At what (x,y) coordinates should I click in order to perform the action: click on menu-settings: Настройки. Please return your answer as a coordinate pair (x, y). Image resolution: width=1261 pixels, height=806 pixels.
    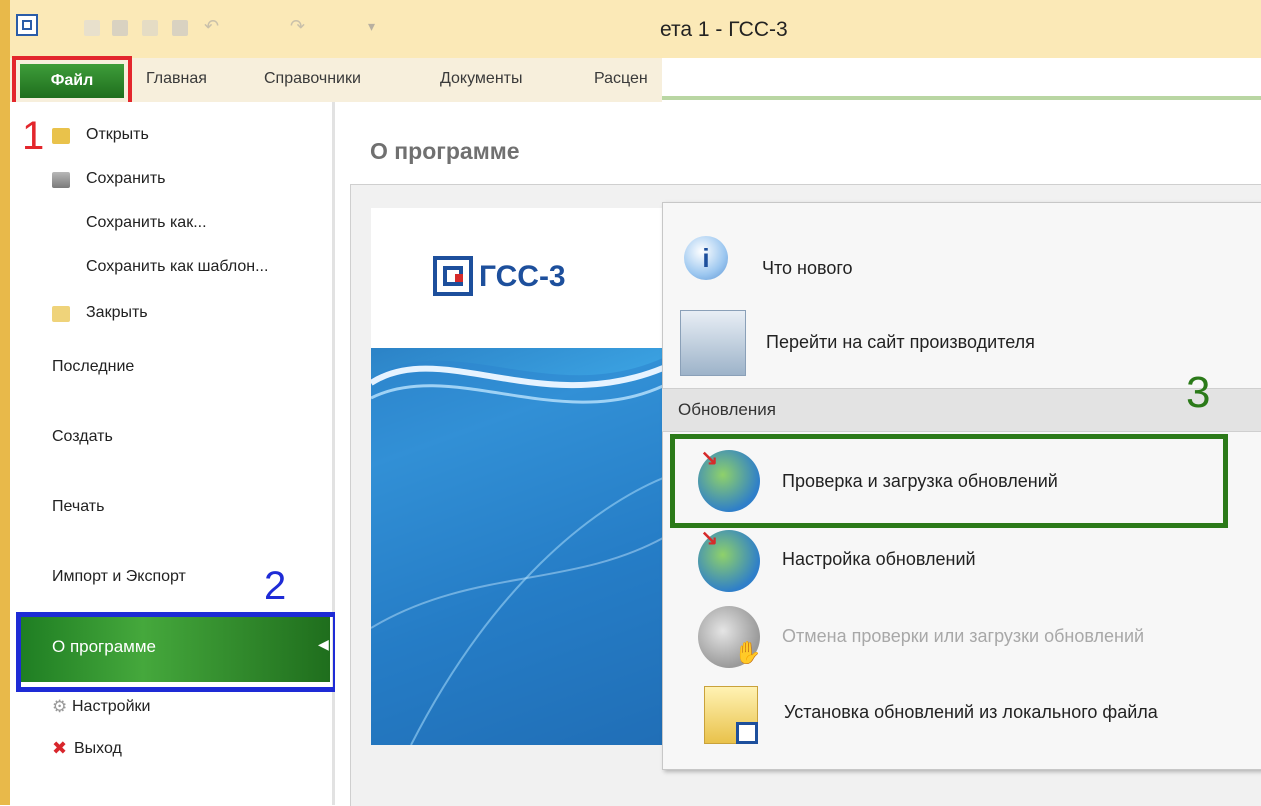
    Looking at the image, I should click on (111, 707).